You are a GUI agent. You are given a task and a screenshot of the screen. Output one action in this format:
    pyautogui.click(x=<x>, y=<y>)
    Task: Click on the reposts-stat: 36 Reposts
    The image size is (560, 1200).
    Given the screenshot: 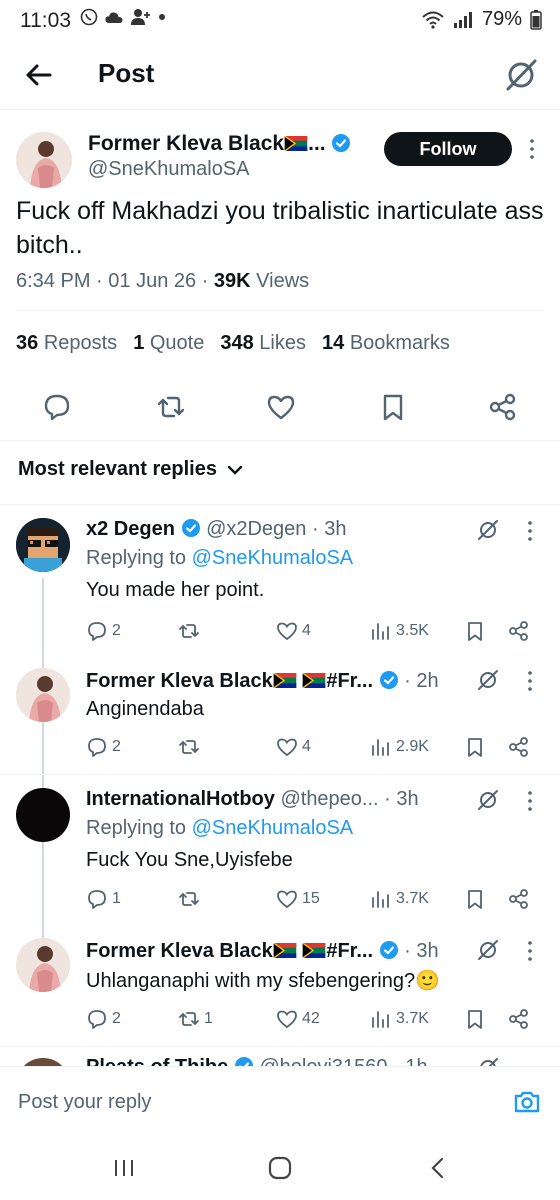 What is the action you would take?
    pyautogui.click(x=66, y=343)
    